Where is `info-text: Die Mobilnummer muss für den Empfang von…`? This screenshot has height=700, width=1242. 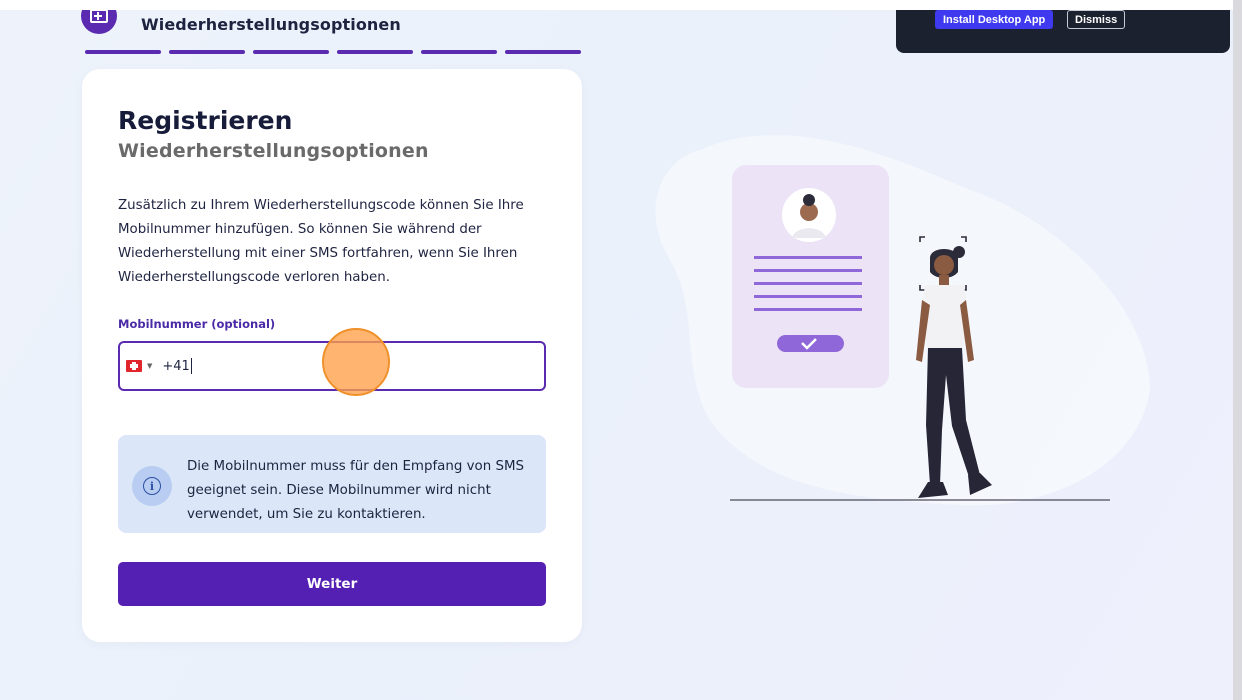 info-text: Die Mobilnummer muss für den Empfang von… is located at coordinates (356, 490).